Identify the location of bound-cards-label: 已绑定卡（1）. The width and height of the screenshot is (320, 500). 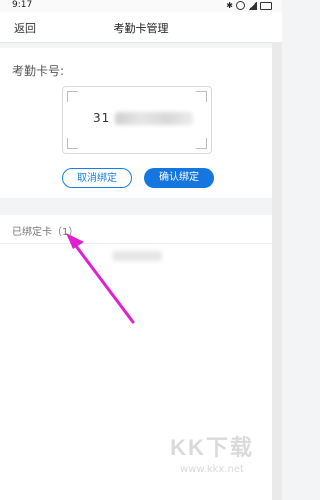
(45, 232).